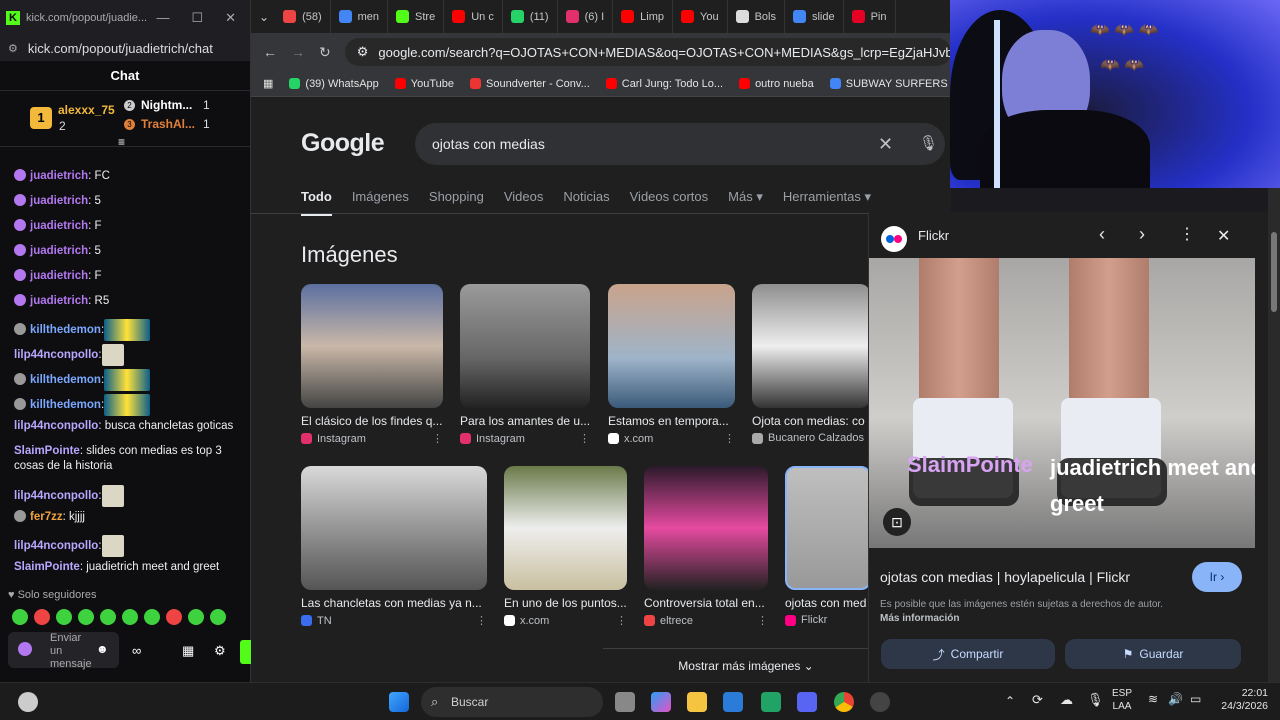 This screenshot has height=720, width=1280. What do you see at coordinates (1095, 699) in the screenshot?
I see `mic-tray-icon: 🎙` at bounding box center [1095, 699].